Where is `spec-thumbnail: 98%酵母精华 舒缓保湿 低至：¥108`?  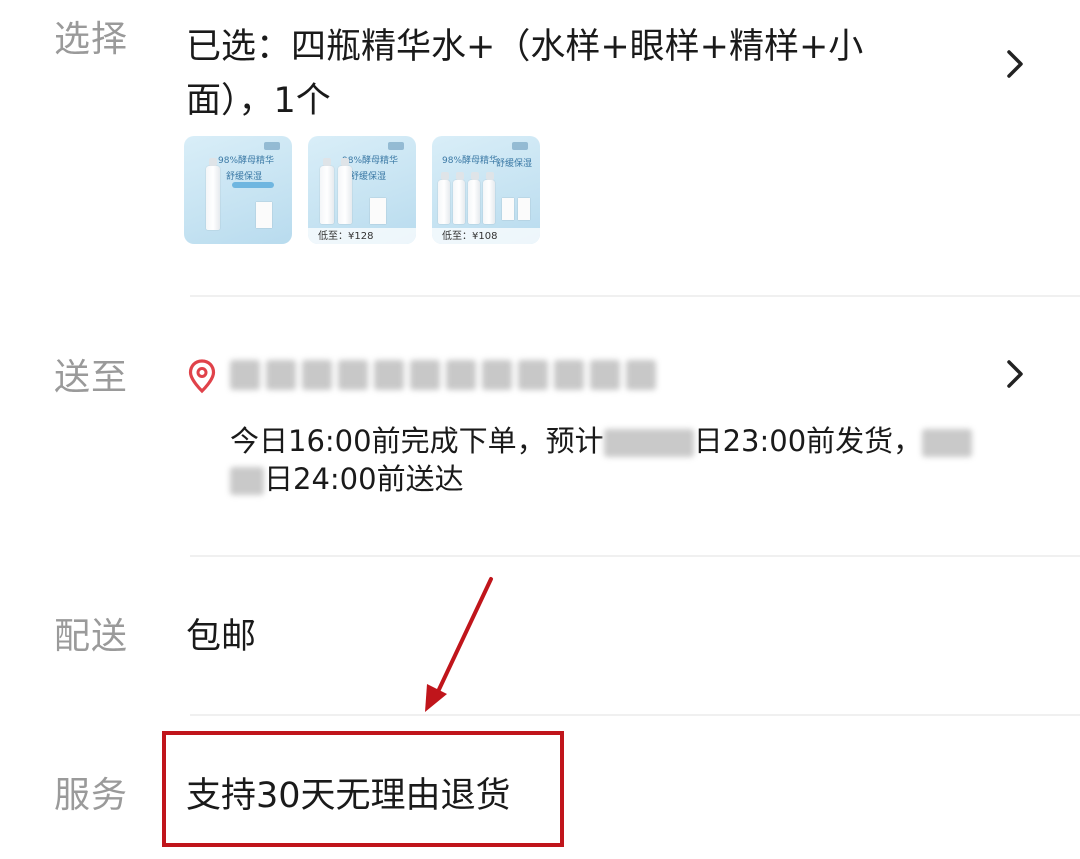
spec-thumbnail: 98%酵母精华 舒缓保湿 低至：¥108 is located at coordinates (486, 190).